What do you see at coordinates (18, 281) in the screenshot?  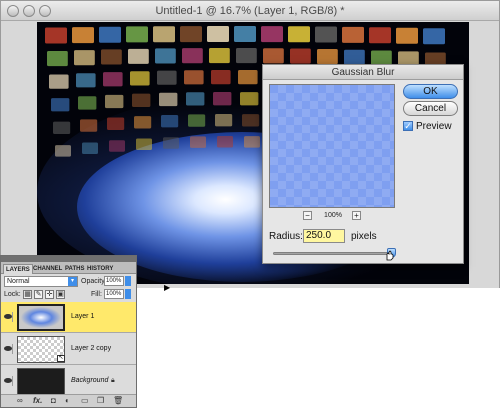 I see `blend-mode-value: Normal` at bounding box center [18, 281].